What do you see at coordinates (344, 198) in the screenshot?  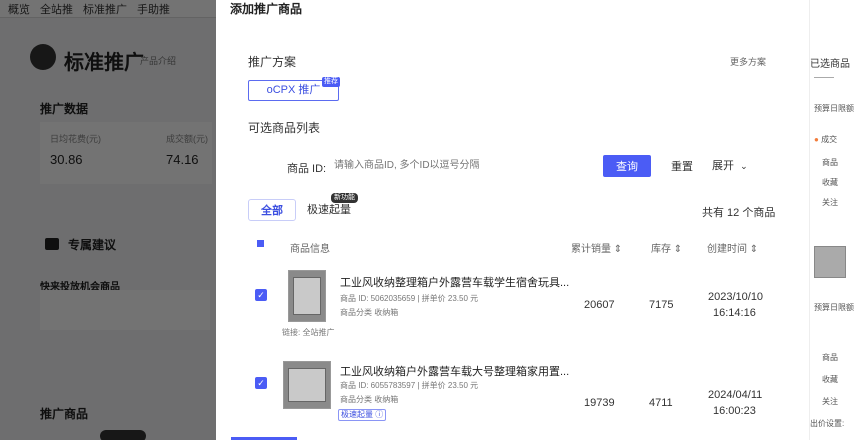 I see `new-feature-badge: 新功能` at bounding box center [344, 198].